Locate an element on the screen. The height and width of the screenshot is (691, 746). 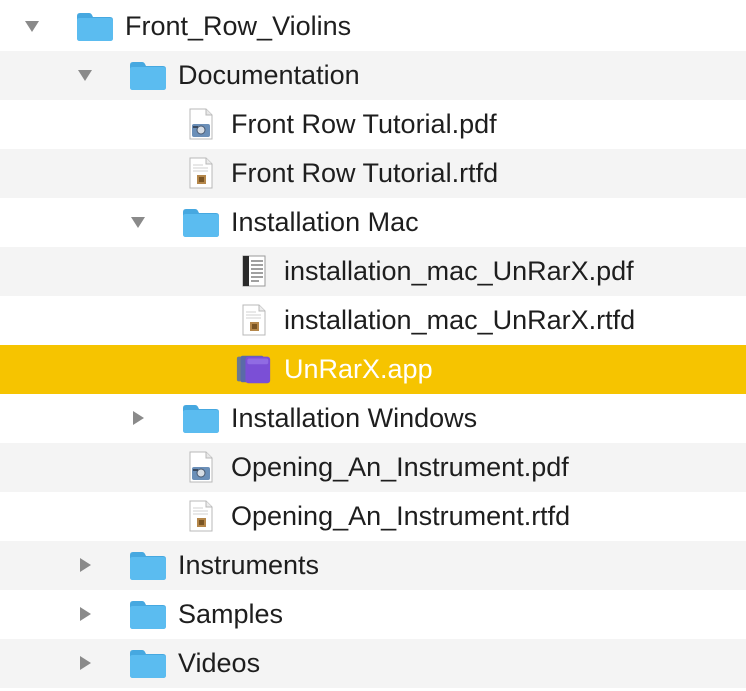
item-label: installation_mac_UnRarX.rtfd is located at coordinates (460, 320).